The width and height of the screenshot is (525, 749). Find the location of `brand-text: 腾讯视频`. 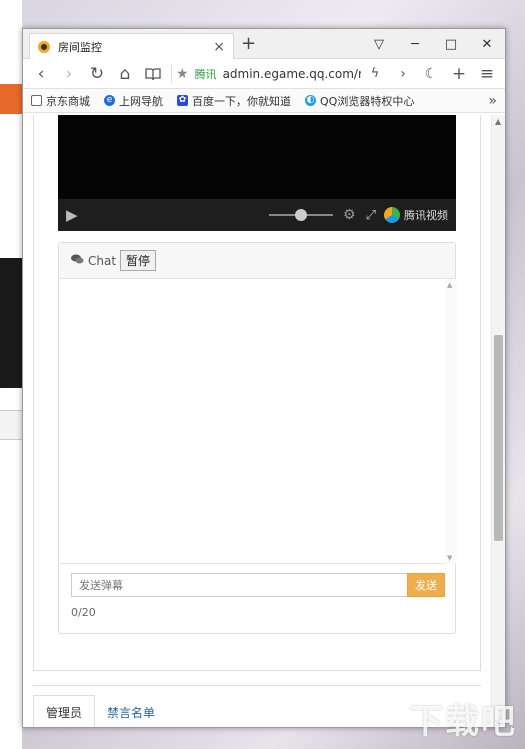

brand-text: 腾讯视频 is located at coordinates (426, 215).